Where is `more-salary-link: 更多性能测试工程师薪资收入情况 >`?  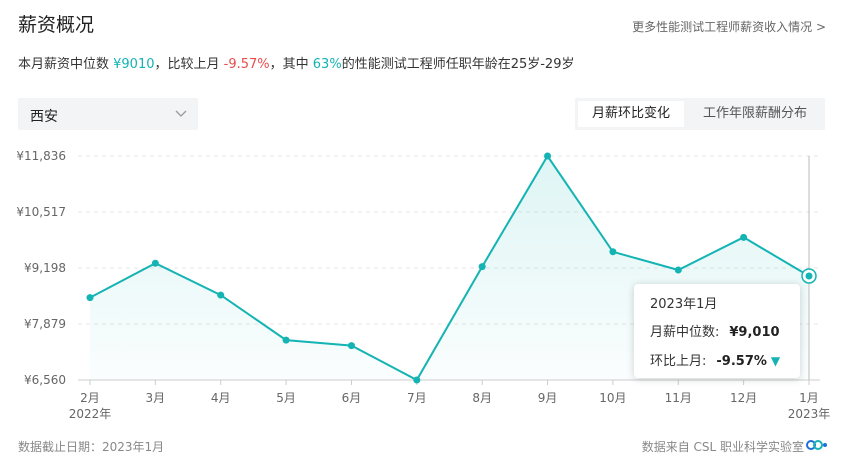 more-salary-link: 更多性能测试工程师薪资收入情况 > is located at coordinates (729, 26).